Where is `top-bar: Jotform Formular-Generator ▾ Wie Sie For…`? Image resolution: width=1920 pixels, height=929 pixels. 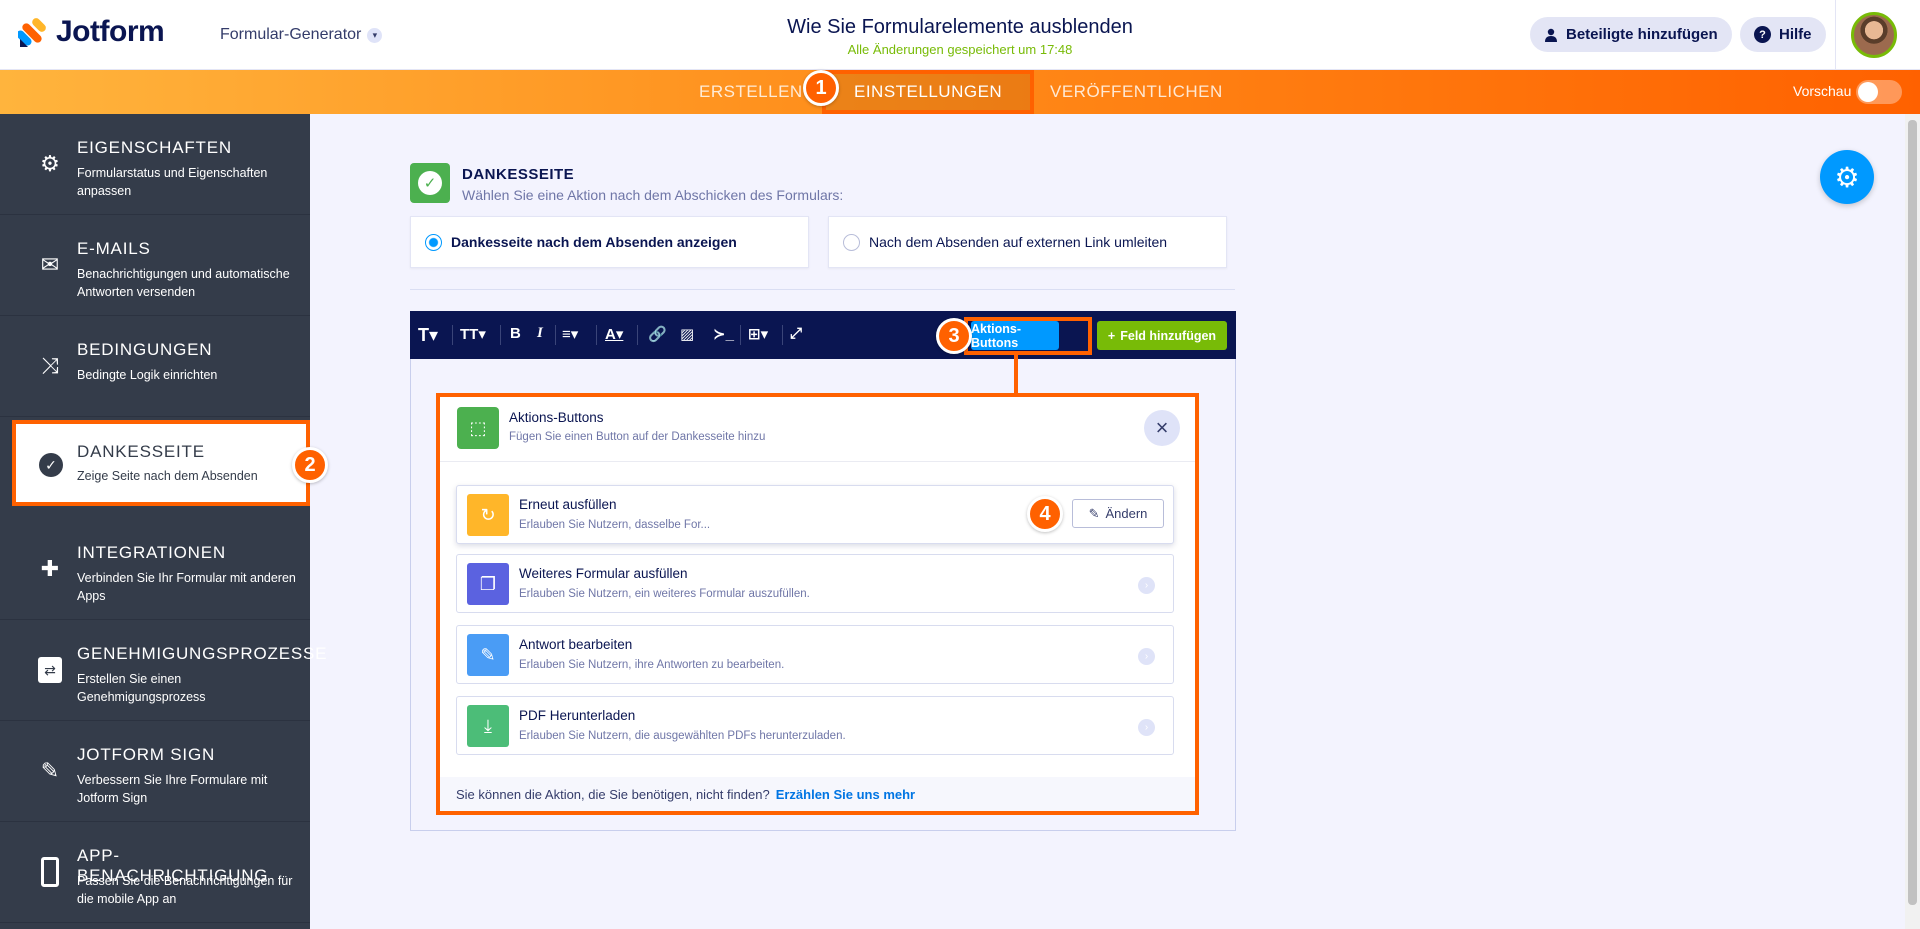 top-bar: Jotform Formular-Generator ▾ Wie Sie For… is located at coordinates (960, 35).